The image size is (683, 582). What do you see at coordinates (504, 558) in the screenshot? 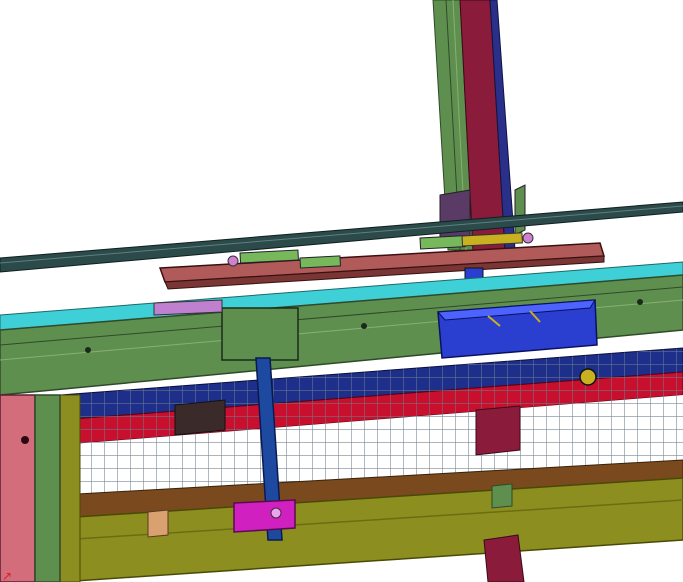
I see `column-base` at bounding box center [504, 558].